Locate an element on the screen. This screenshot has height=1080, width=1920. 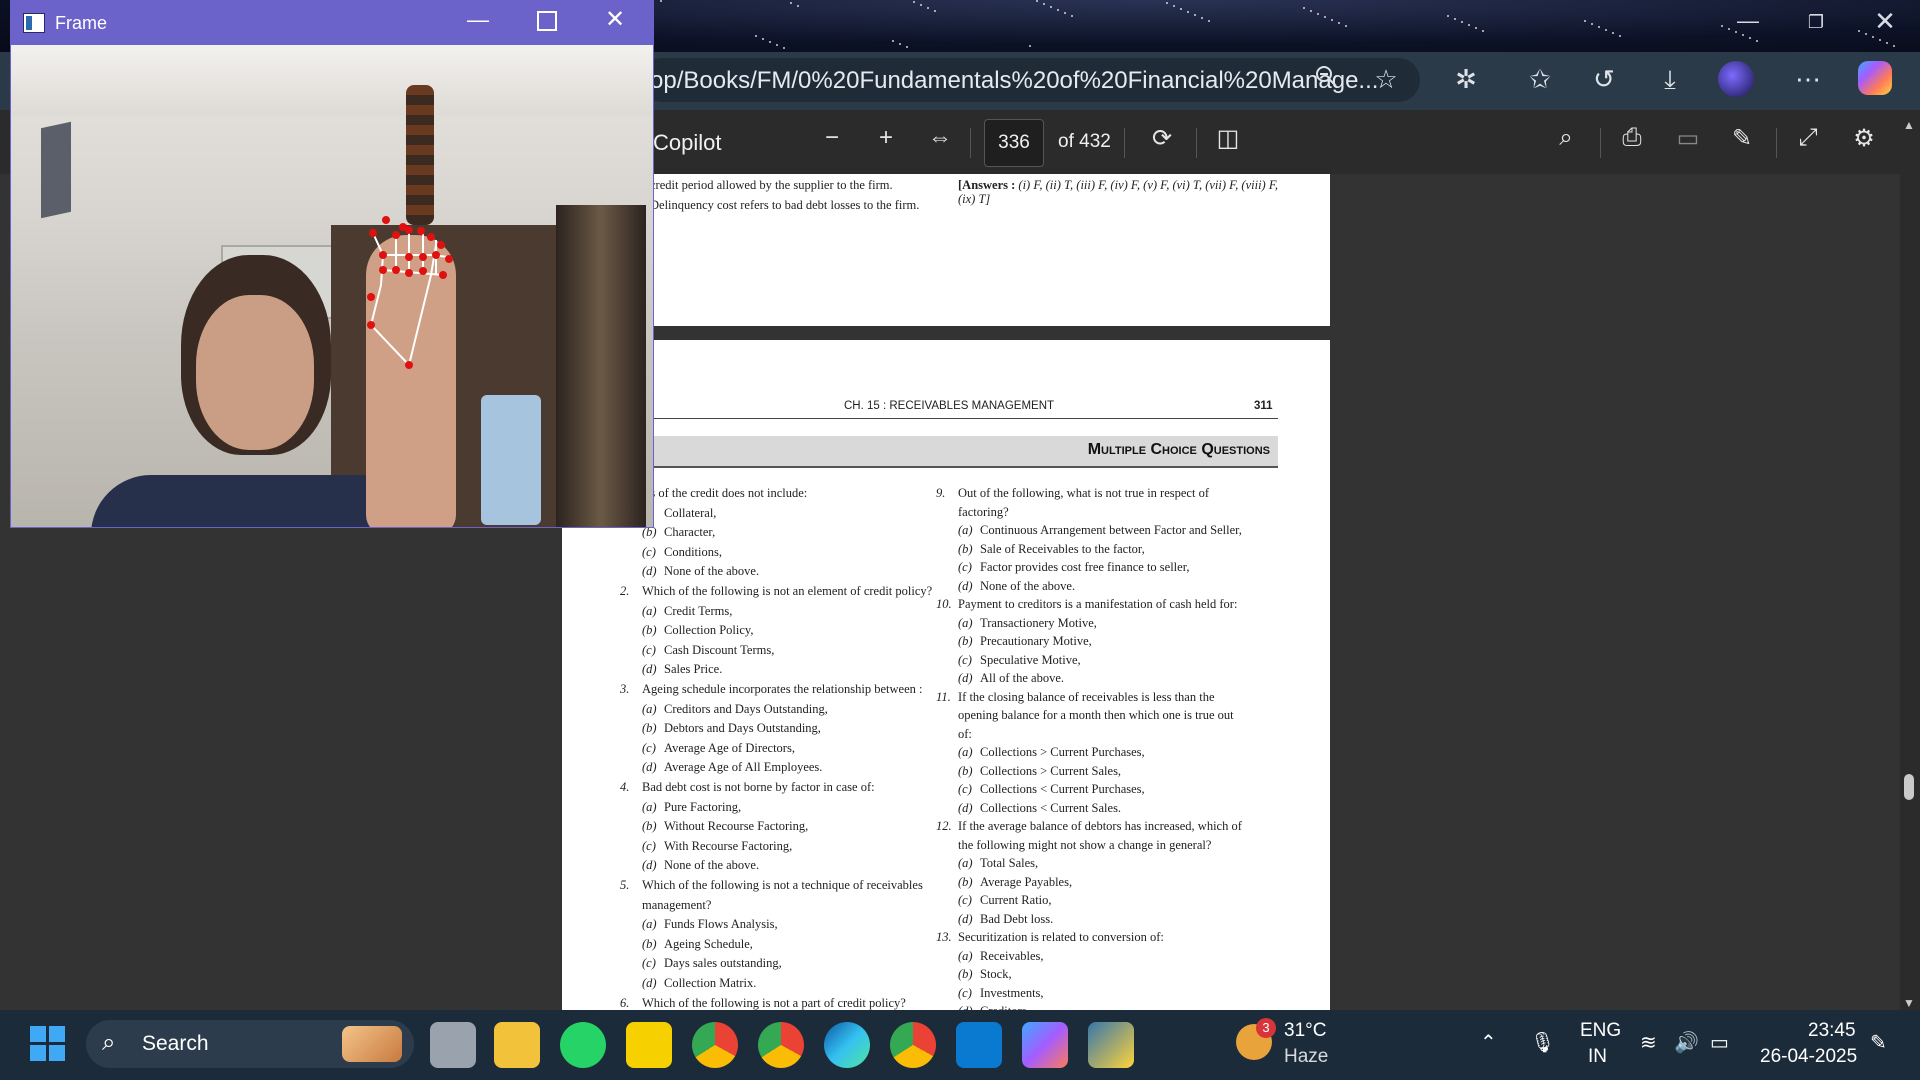
copilot-icon is located at coordinates (1878, 78).